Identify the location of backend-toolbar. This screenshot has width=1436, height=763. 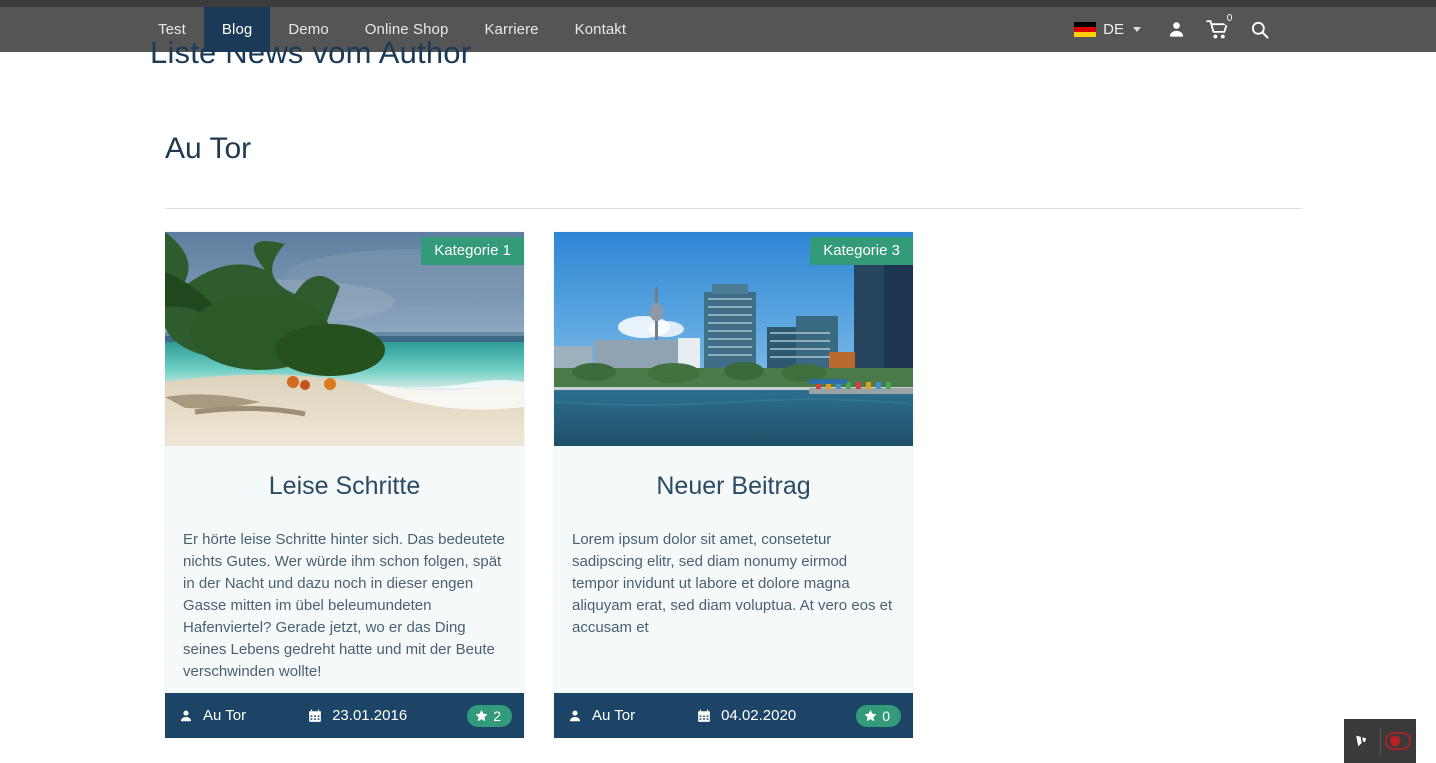
(1380, 741).